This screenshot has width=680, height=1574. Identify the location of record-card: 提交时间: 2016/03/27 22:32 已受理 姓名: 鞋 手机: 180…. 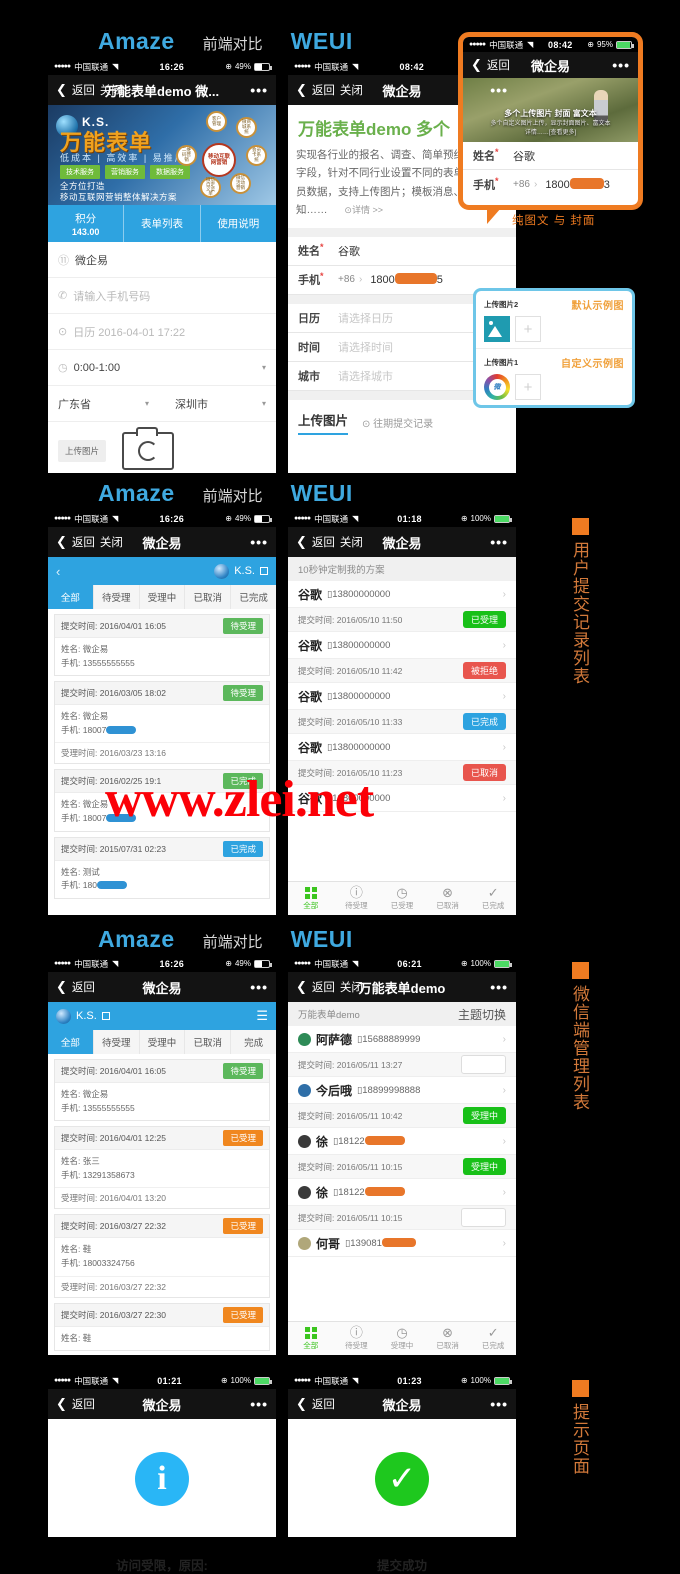
(162, 1256).